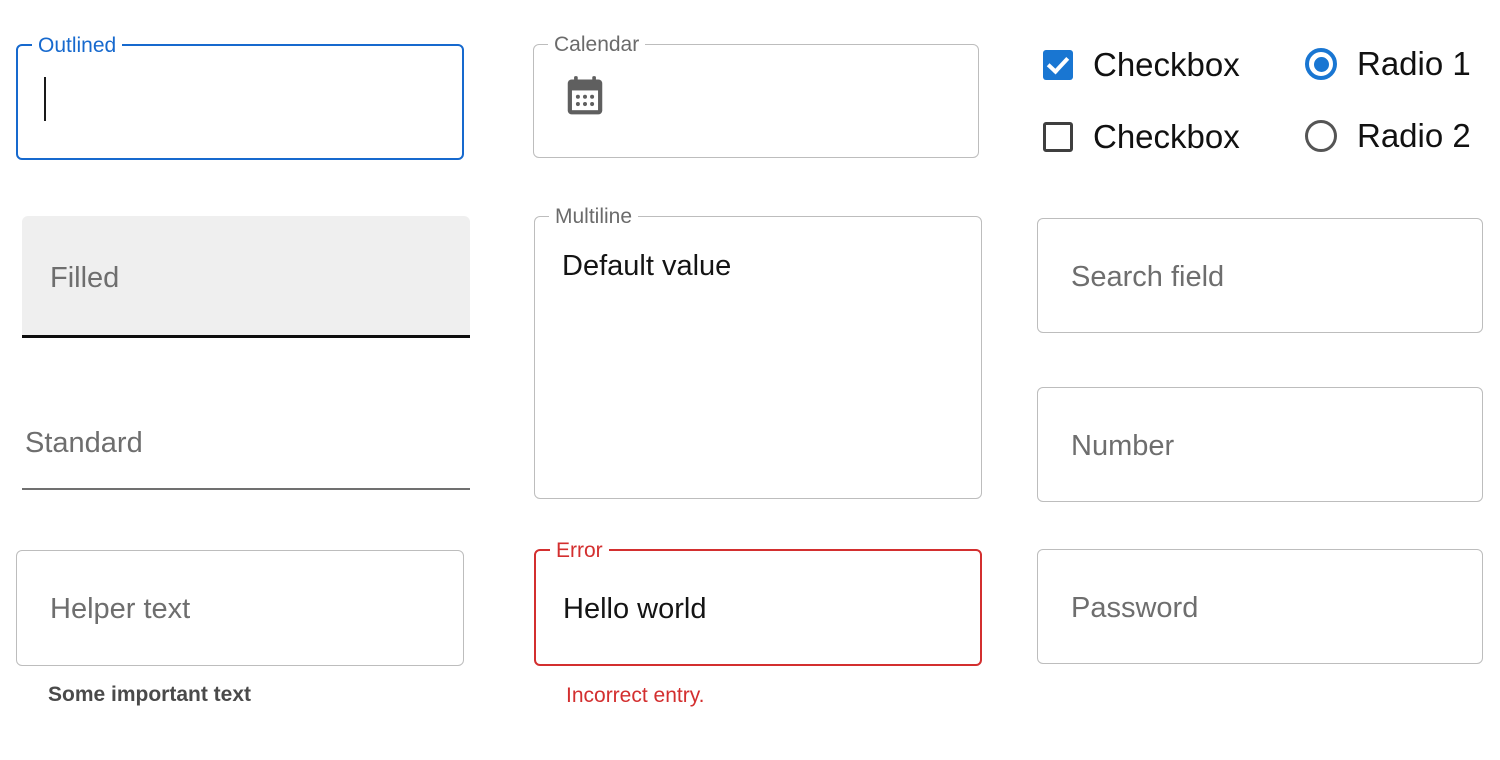 The height and width of the screenshot is (760, 1500). I want to click on helper-text-message: Some important text, so click(150, 694).